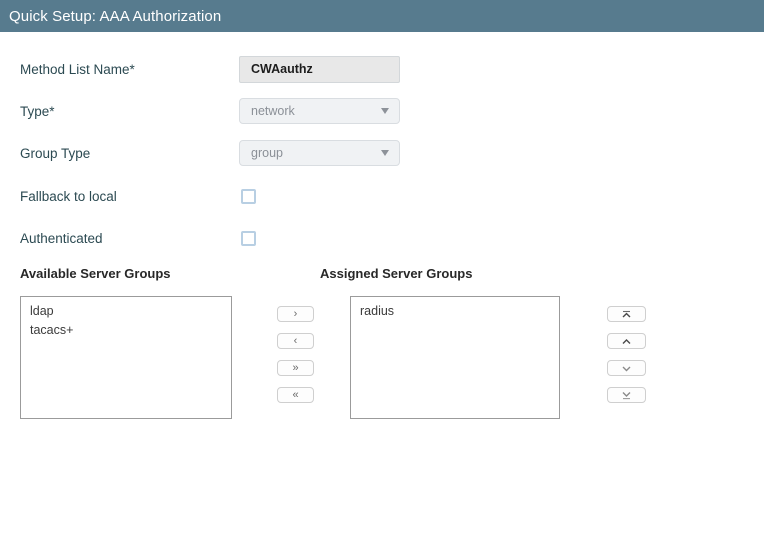 This screenshot has height=550, width=764. I want to click on move-left-button: ‹, so click(295, 341).